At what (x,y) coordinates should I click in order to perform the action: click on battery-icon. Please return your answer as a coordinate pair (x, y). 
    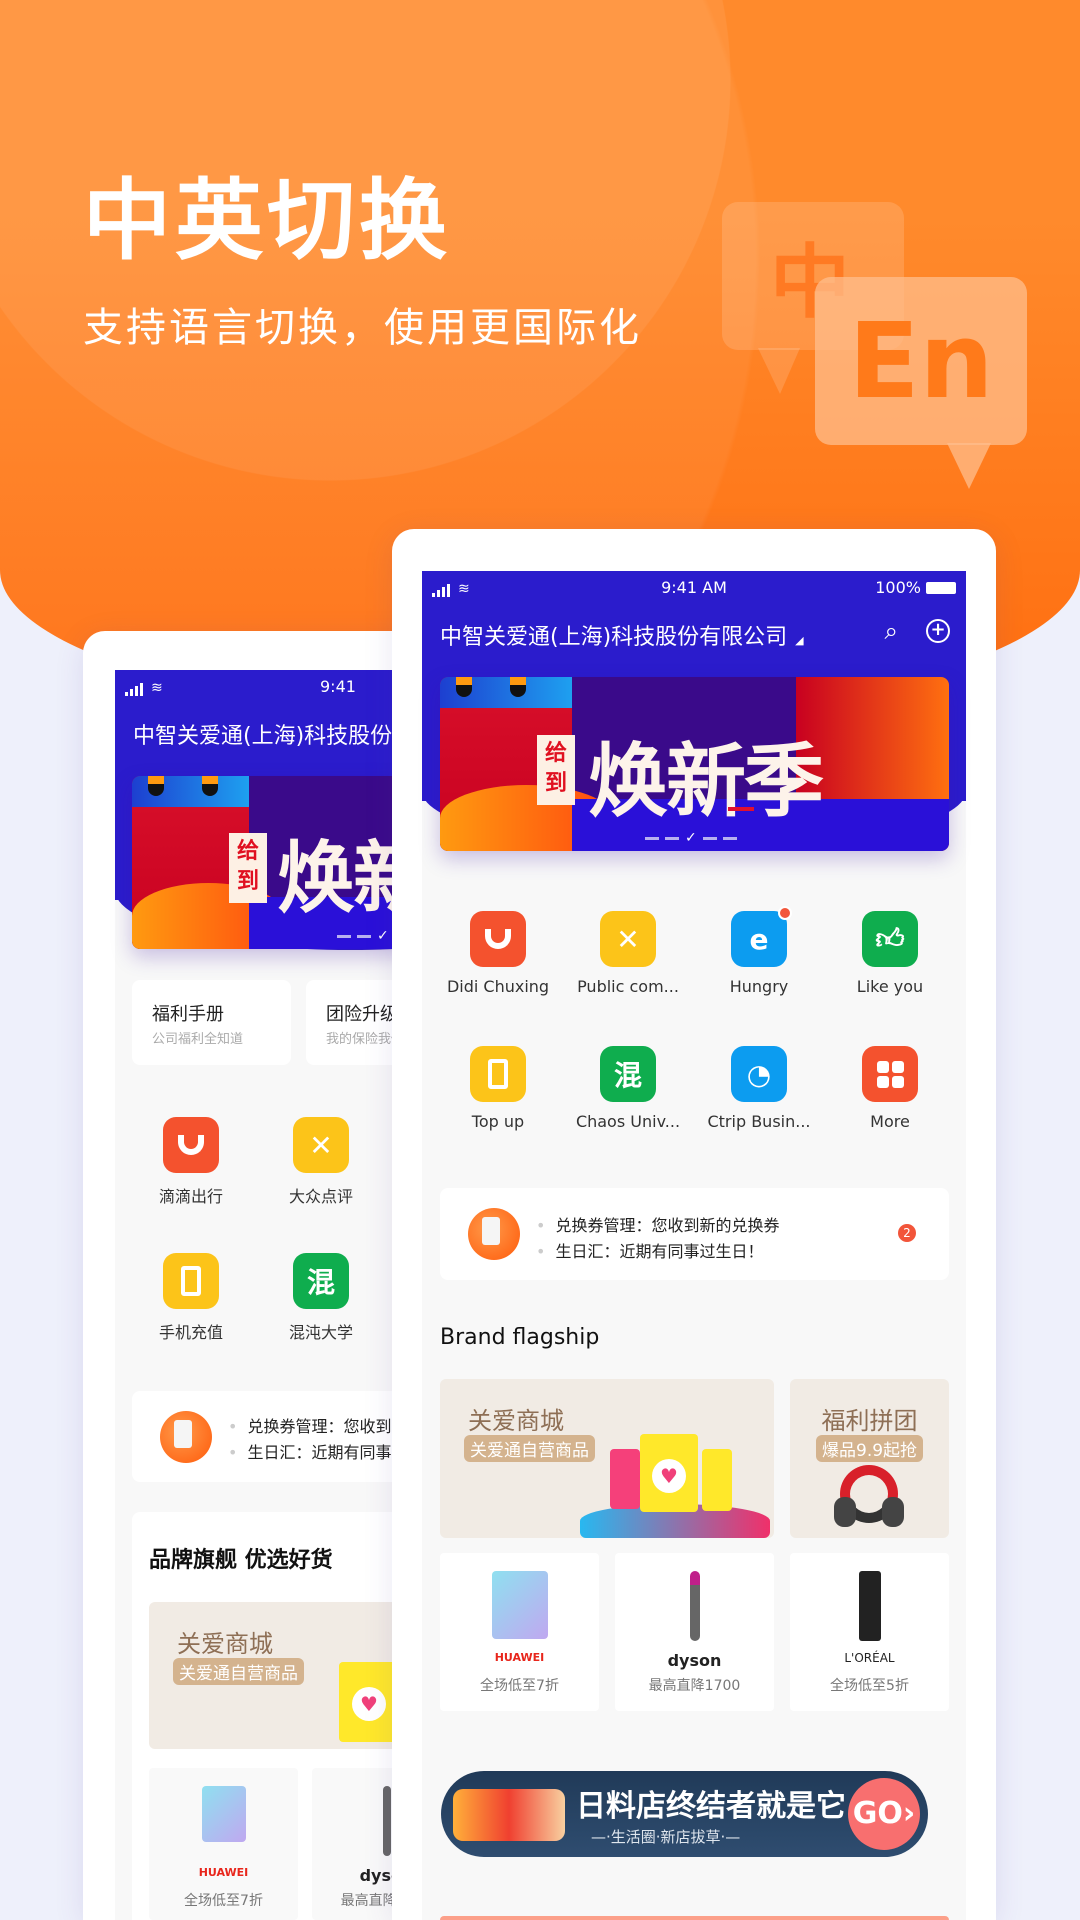
    Looking at the image, I should click on (941, 587).